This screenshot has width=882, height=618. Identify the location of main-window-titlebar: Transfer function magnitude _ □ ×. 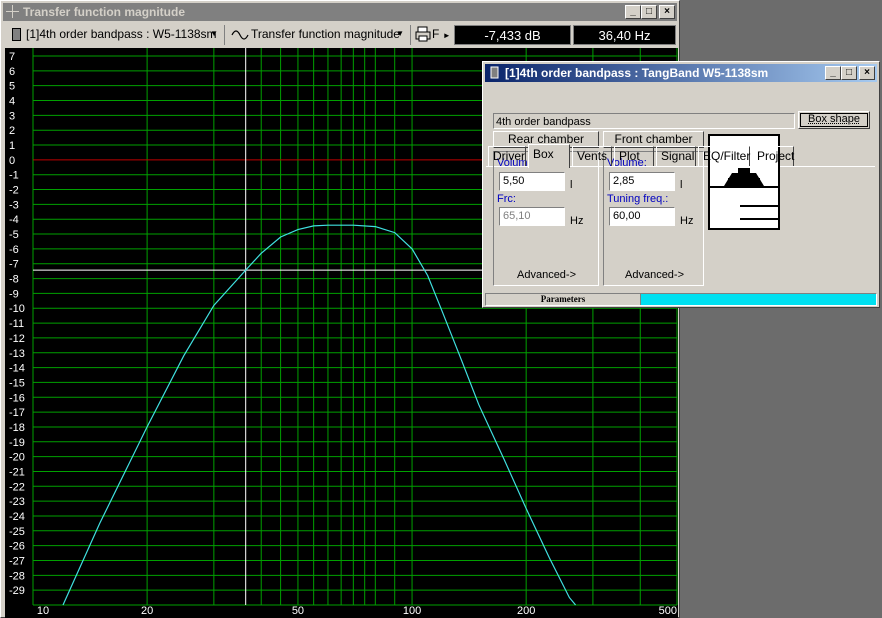
(340, 12).